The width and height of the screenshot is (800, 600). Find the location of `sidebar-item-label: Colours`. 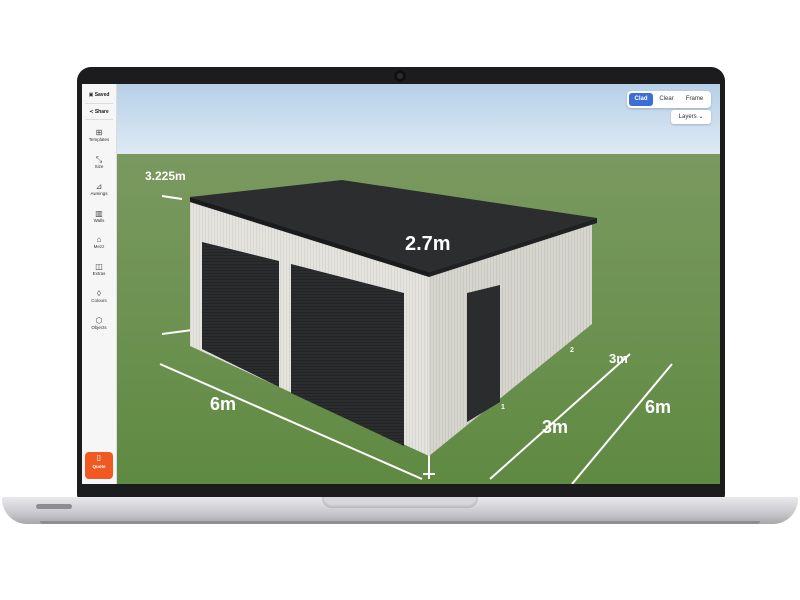

sidebar-item-label: Colours is located at coordinates (99, 300).